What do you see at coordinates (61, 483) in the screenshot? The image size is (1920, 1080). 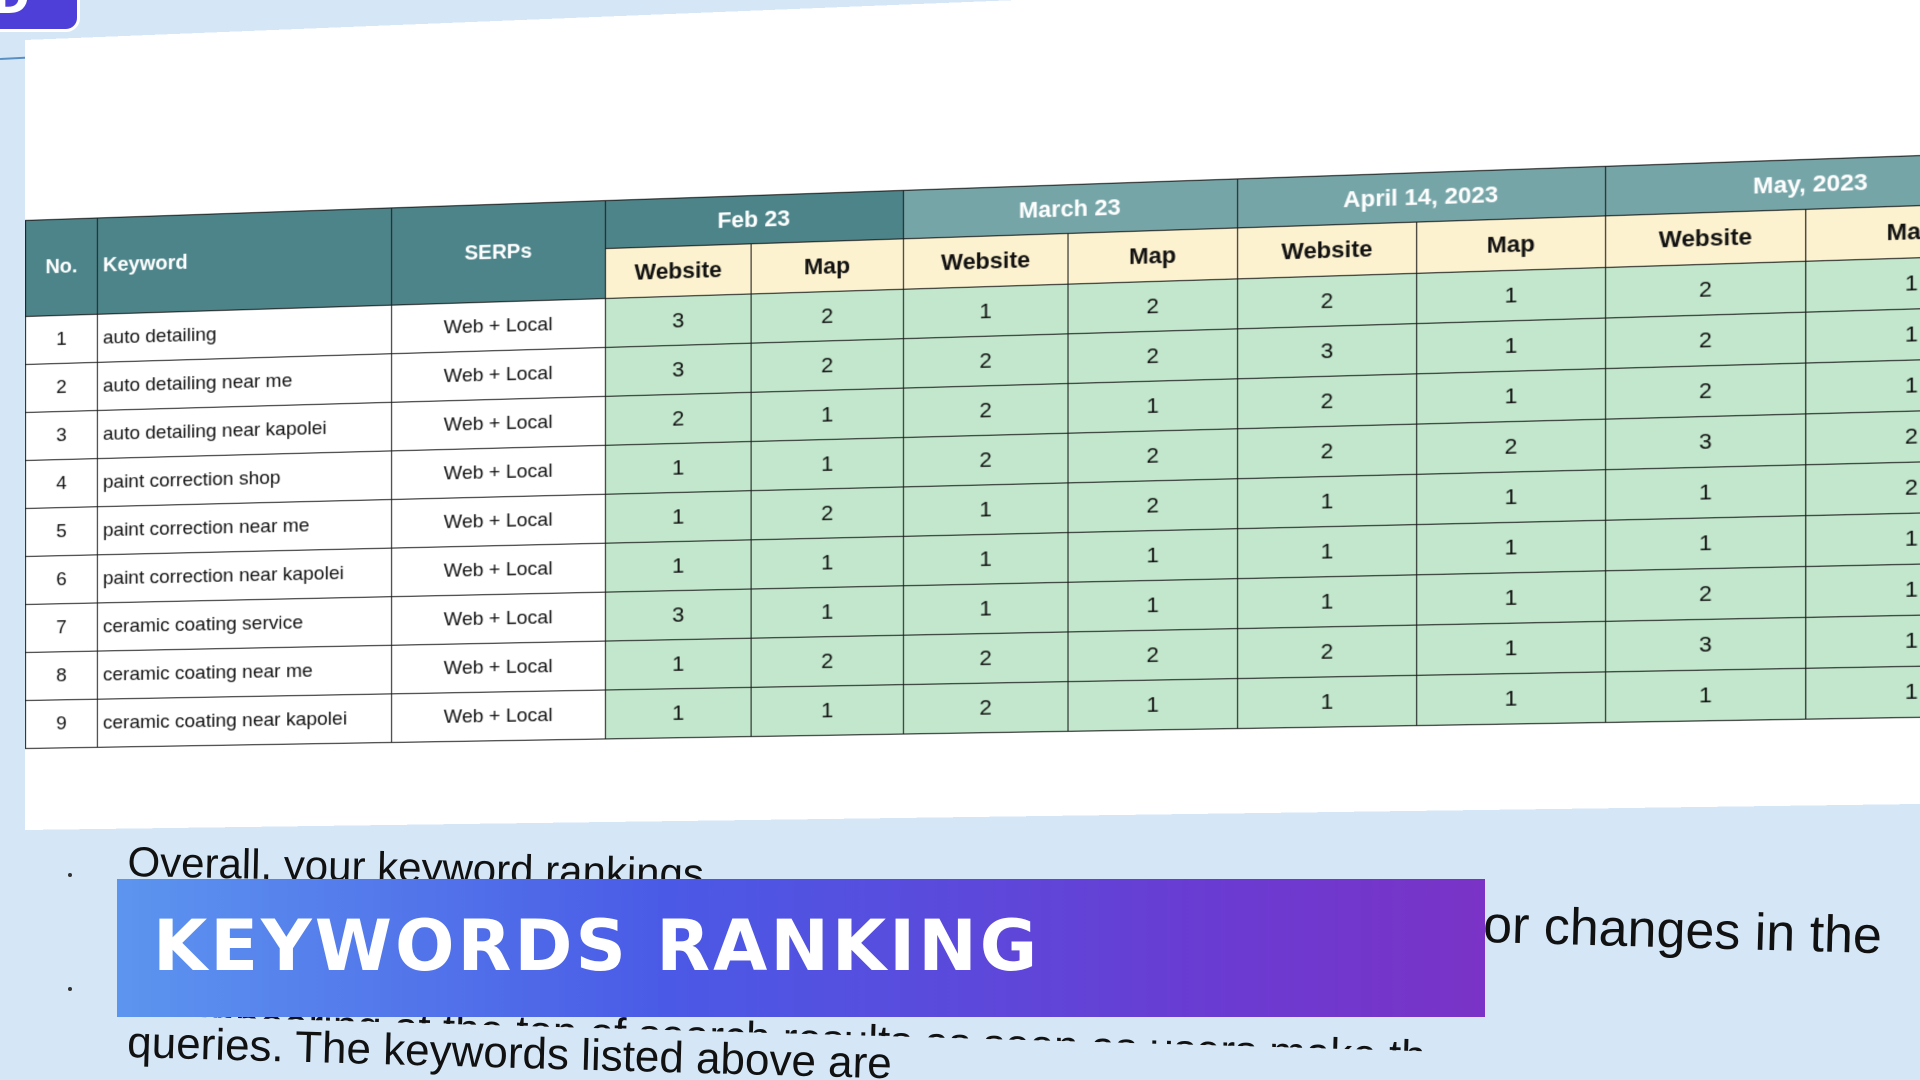 I see `row-number-cell: 4` at bounding box center [61, 483].